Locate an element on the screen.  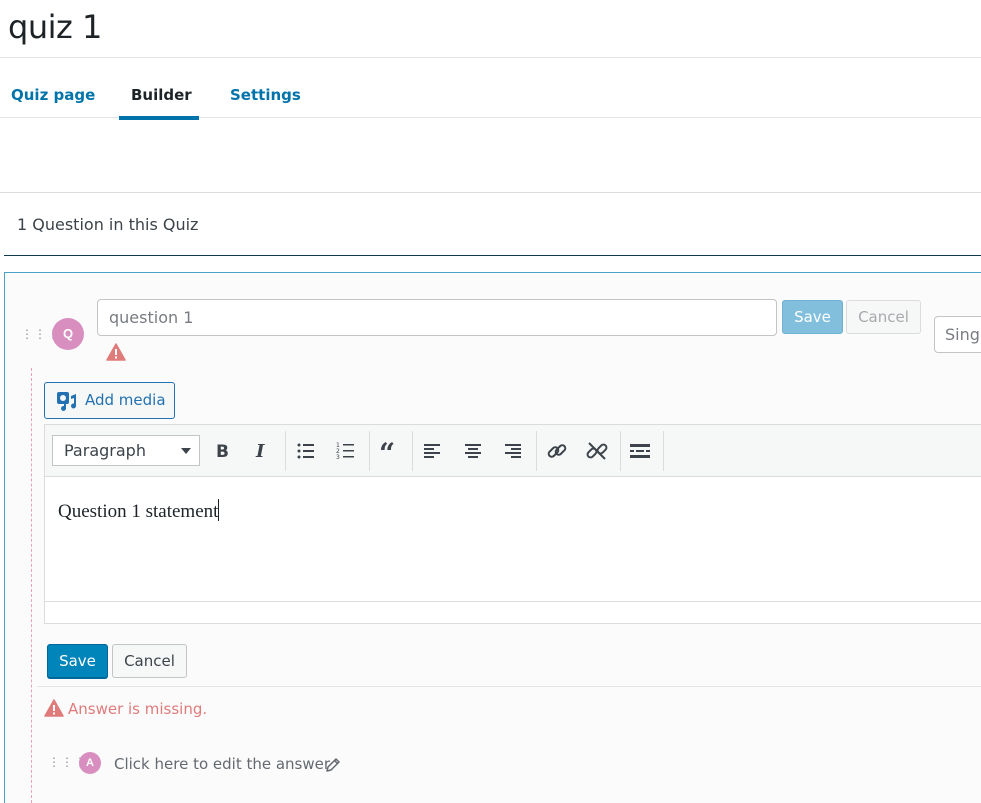
add-media-button: Add media is located at coordinates (109, 400).